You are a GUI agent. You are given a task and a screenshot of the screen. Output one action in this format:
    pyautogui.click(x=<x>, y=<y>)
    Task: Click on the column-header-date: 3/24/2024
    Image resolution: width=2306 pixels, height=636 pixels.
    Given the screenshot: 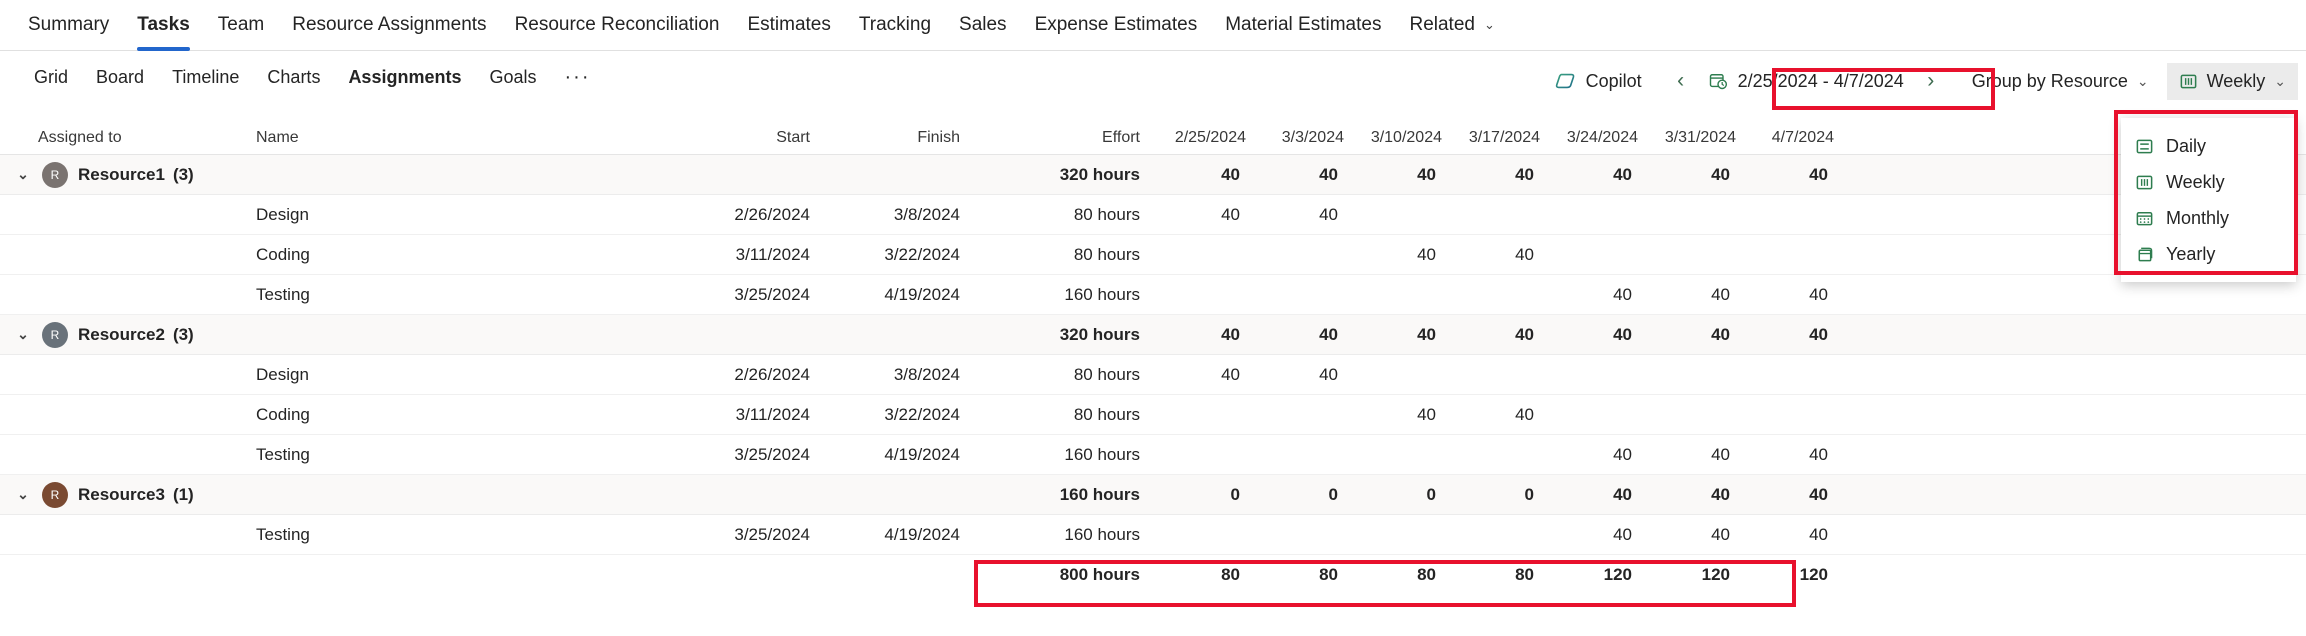 What is the action you would take?
    pyautogui.click(x=1601, y=138)
    